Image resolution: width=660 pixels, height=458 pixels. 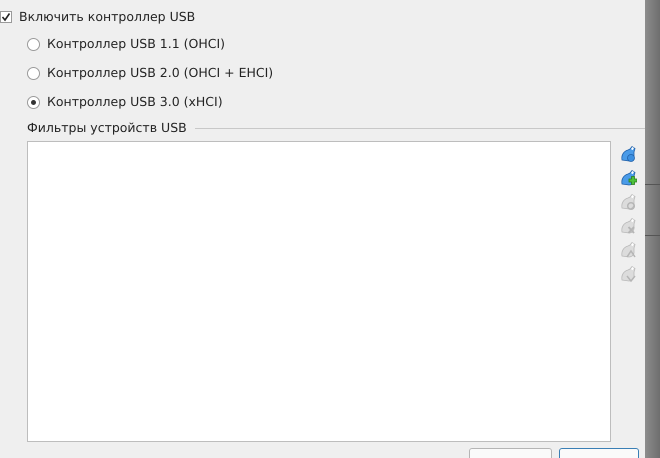 What do you see at coordinates (628, 153) in the screenshot?
I see `usb-plug-icon` at bounding box center [628, 153].